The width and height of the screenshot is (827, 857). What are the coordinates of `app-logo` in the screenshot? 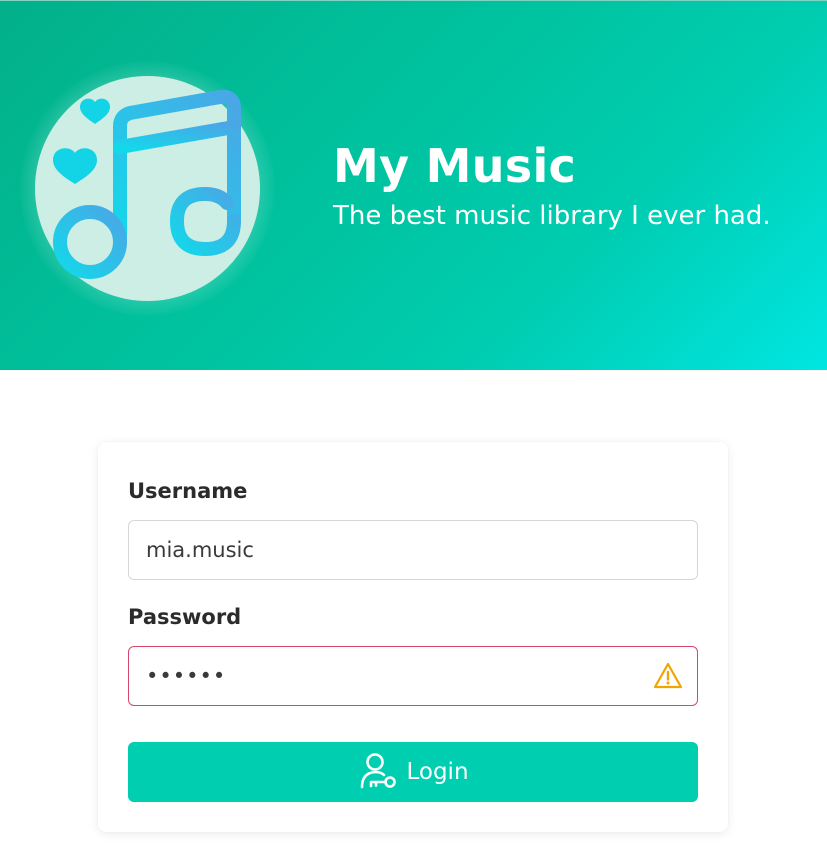 It's located at (147, 188).